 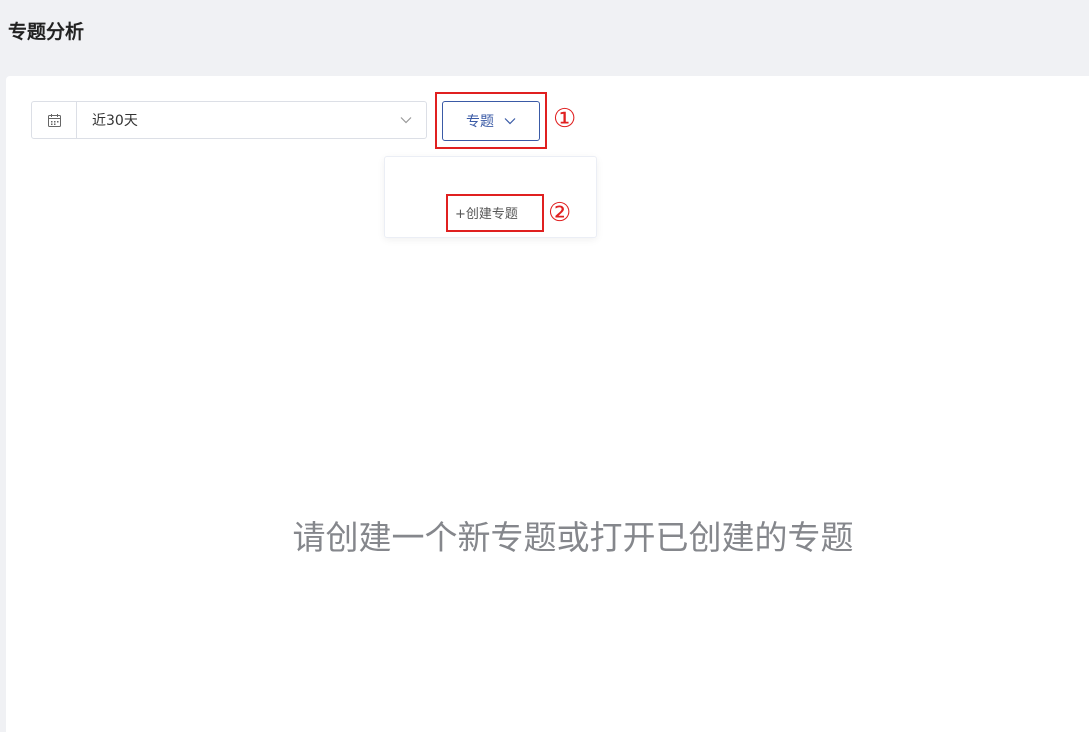 I want to click on topic-select-label: 专题, so click(x=480, y=122).